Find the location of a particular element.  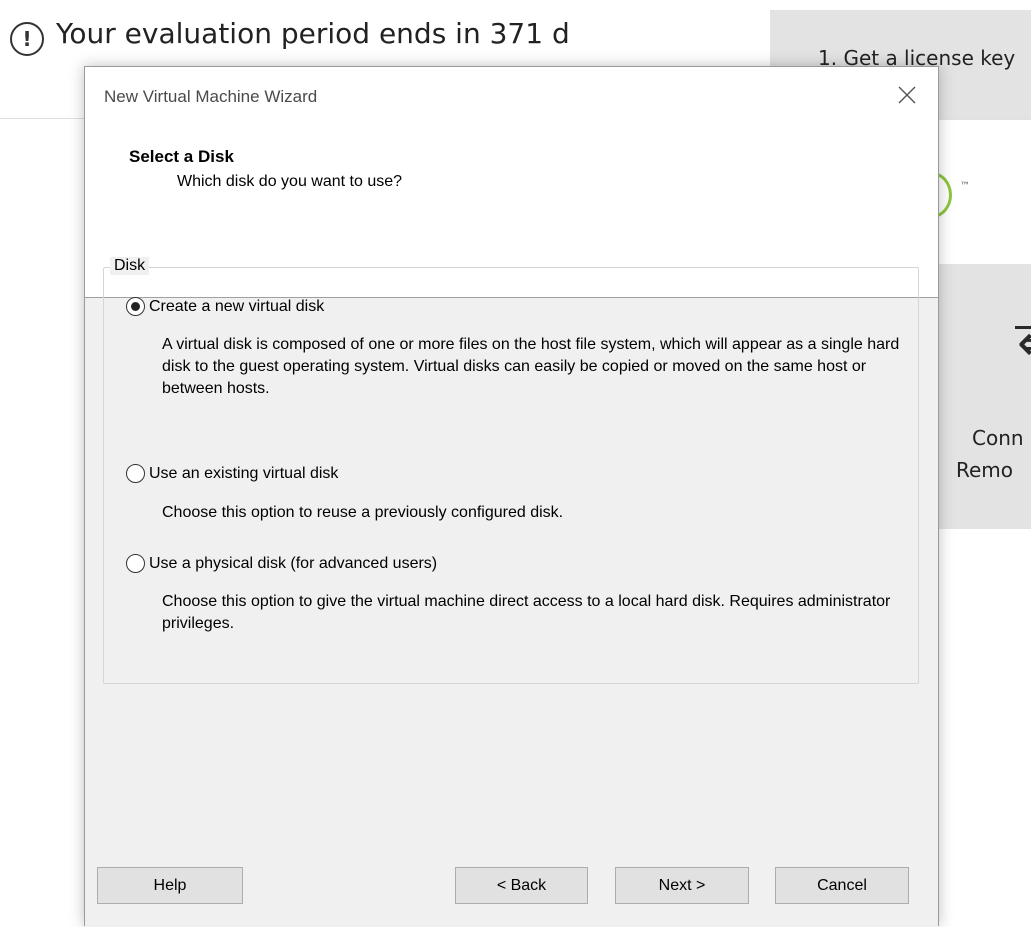

group-label: Disk is located at coordinates (130, 266).